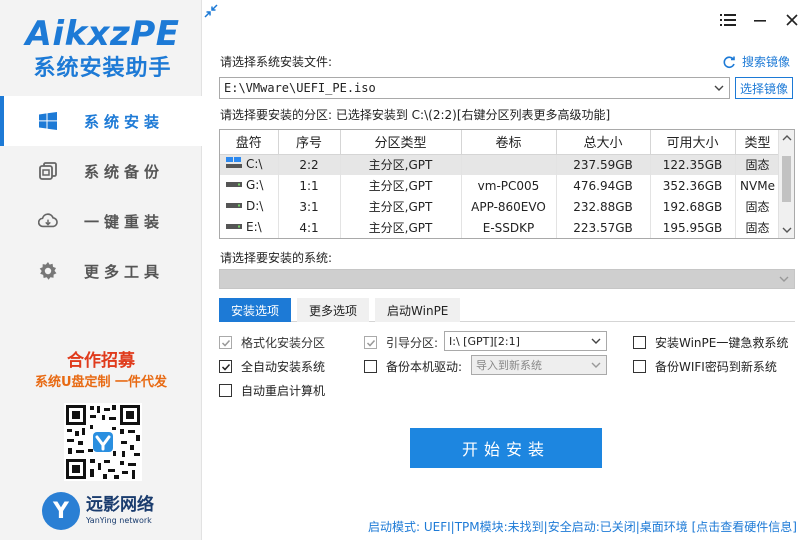 The image size is (810, 540). I want to click on system-label: 请选择要安装的系统:, so click(276, 258).